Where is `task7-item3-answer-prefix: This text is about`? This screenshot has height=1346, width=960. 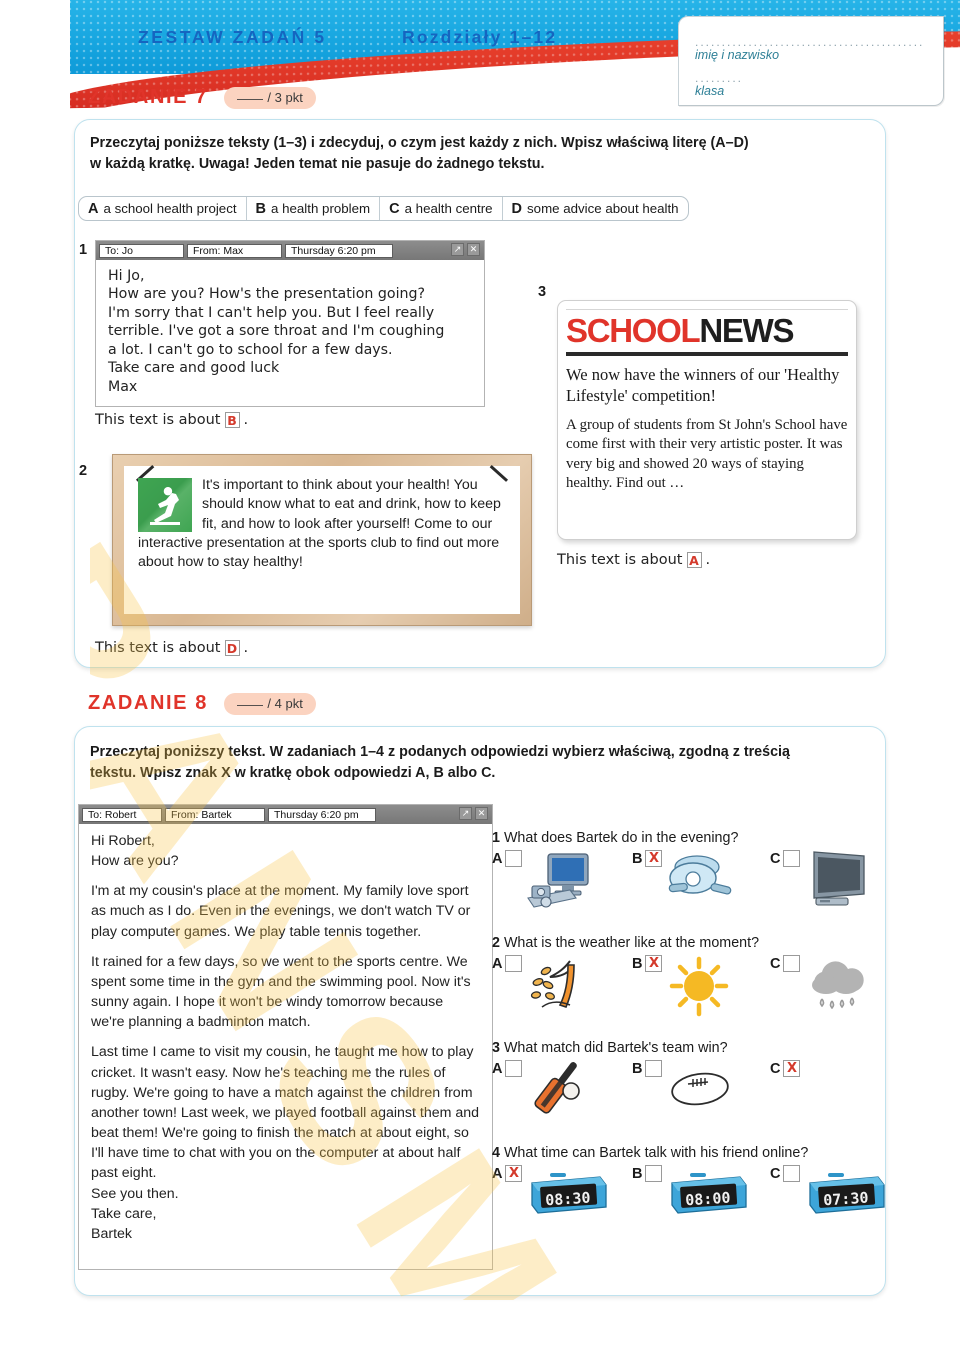
task7-item3-answer-prefix: This text is about is located at coordinates (620, 560).